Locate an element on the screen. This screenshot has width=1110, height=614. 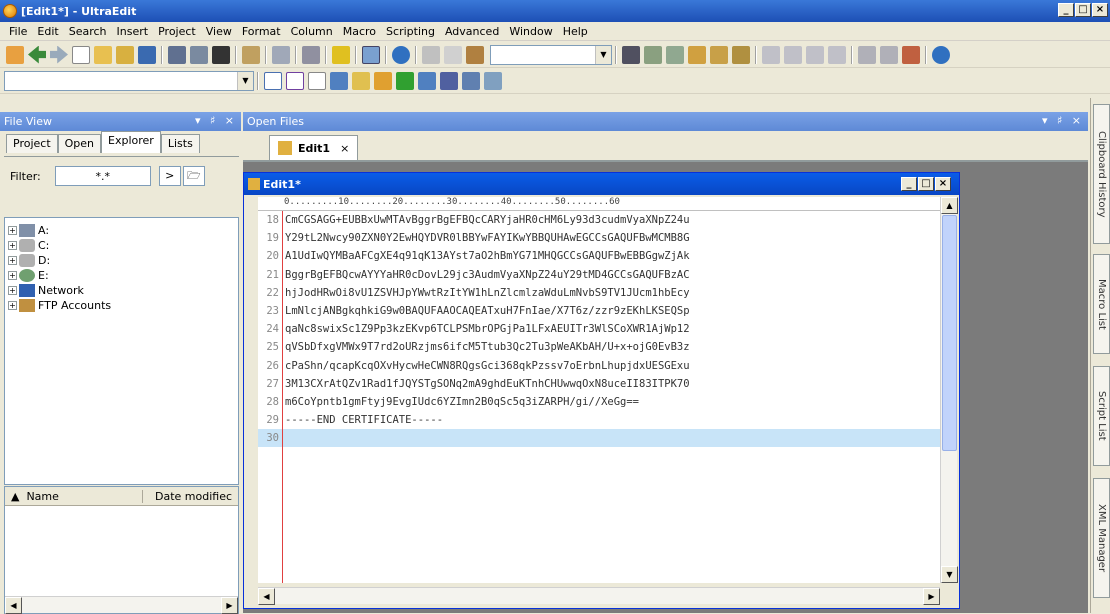
align-right-icon is located at coordinates (815, 54).